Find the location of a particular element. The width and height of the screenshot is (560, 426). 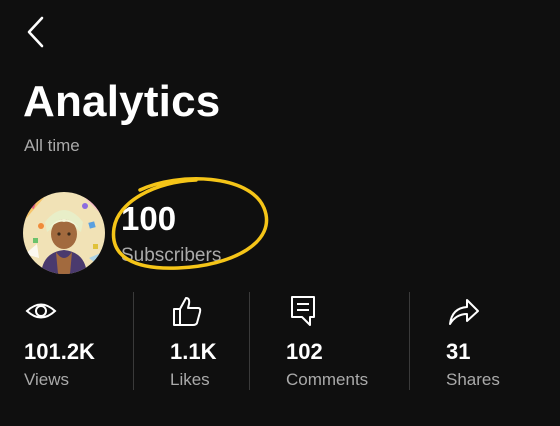

stat-likes: 1.1K Likes is located at coordinates (215, 342).